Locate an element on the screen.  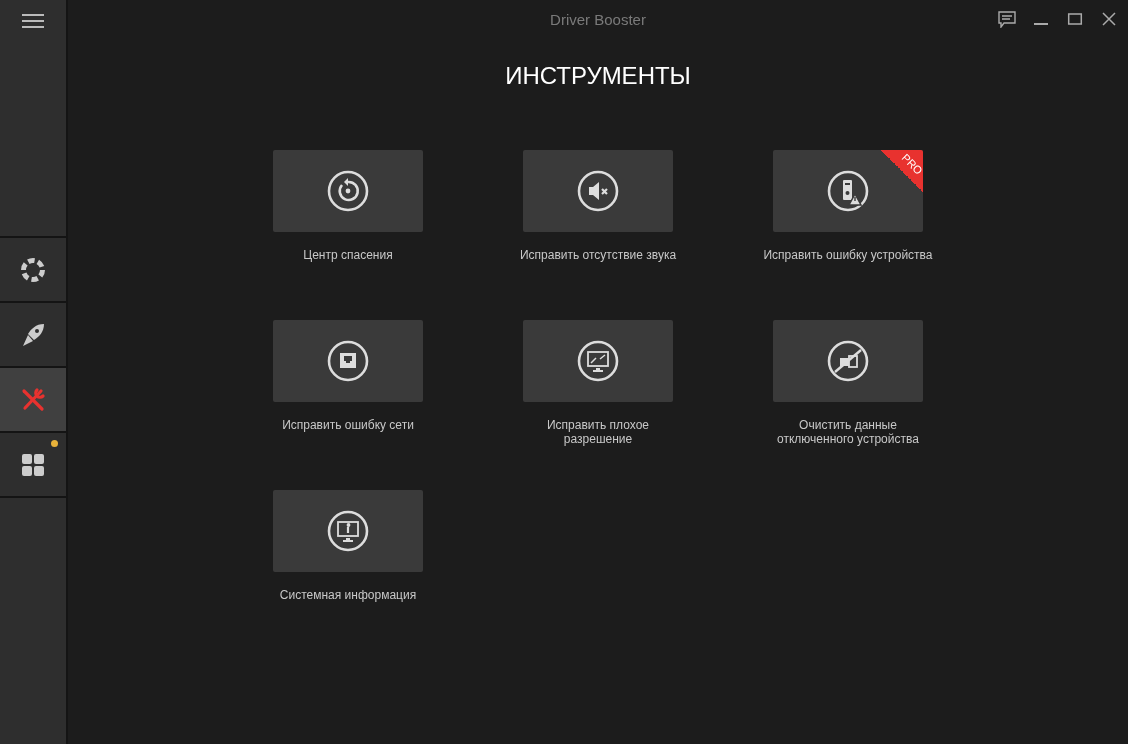
chat-icon is located at coordinates (1007, 19).